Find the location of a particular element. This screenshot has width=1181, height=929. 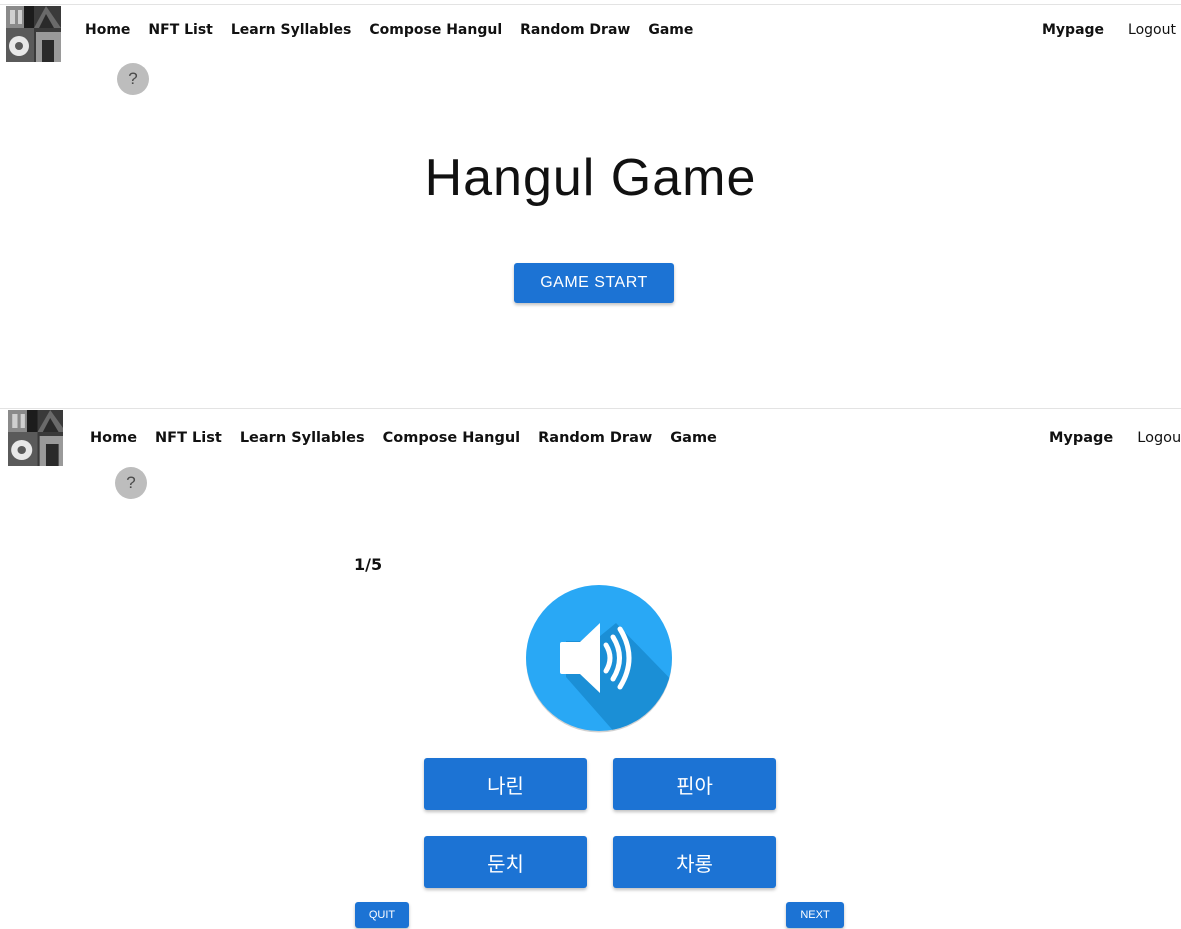

page-title: Hangul Game is located at coordinates (590, 178).